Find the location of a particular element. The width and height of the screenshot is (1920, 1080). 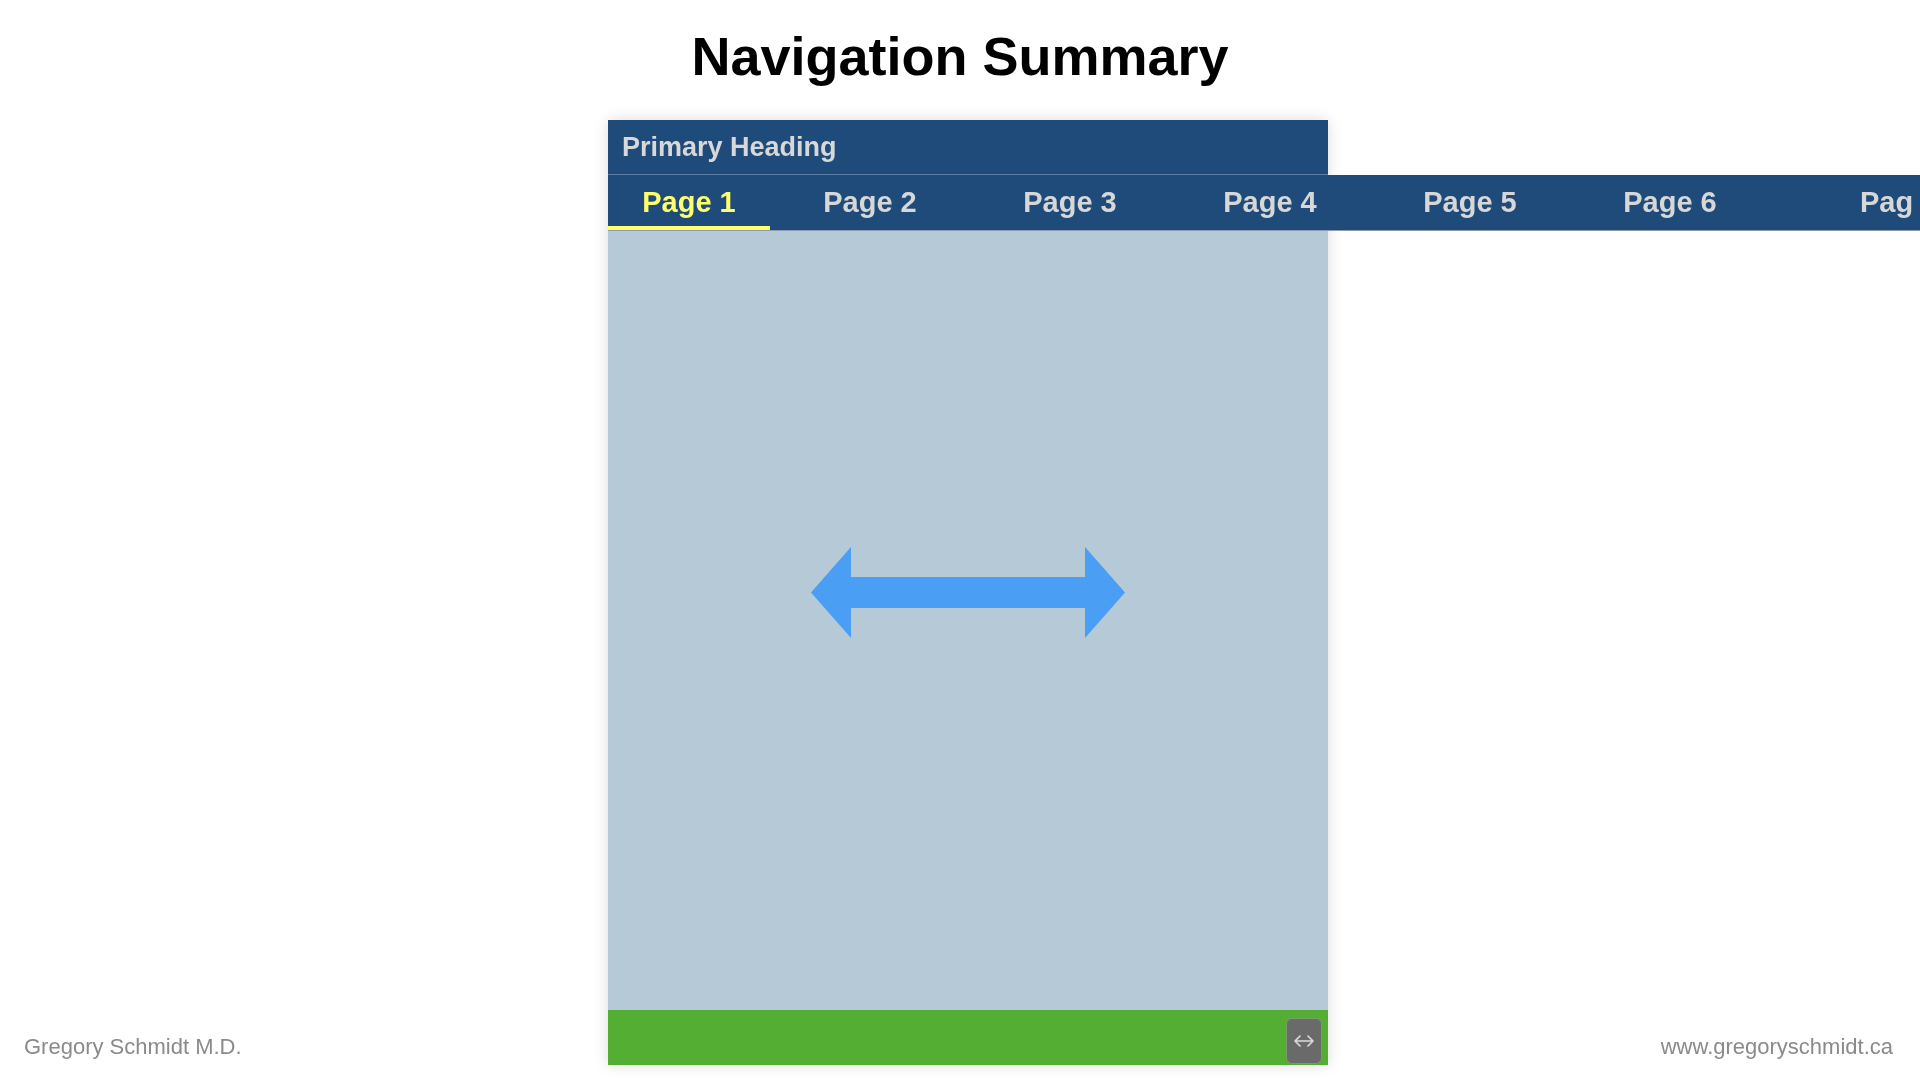

tab: Page 3 is located at coordinates (1070, 202).